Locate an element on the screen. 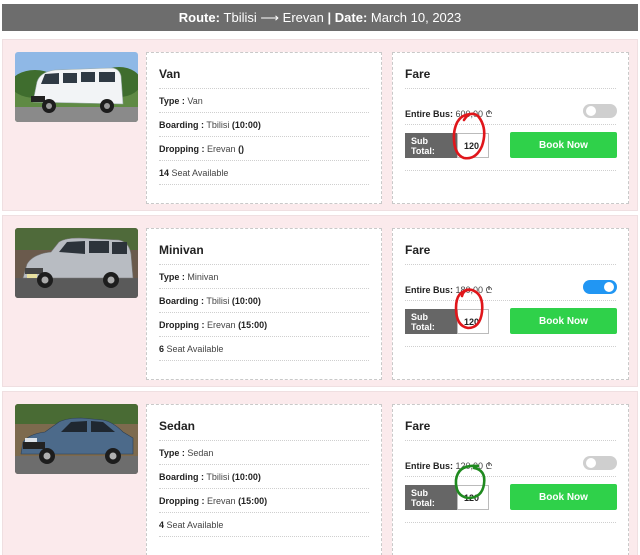  route-label: Route: is located at coordinates (199, 17).